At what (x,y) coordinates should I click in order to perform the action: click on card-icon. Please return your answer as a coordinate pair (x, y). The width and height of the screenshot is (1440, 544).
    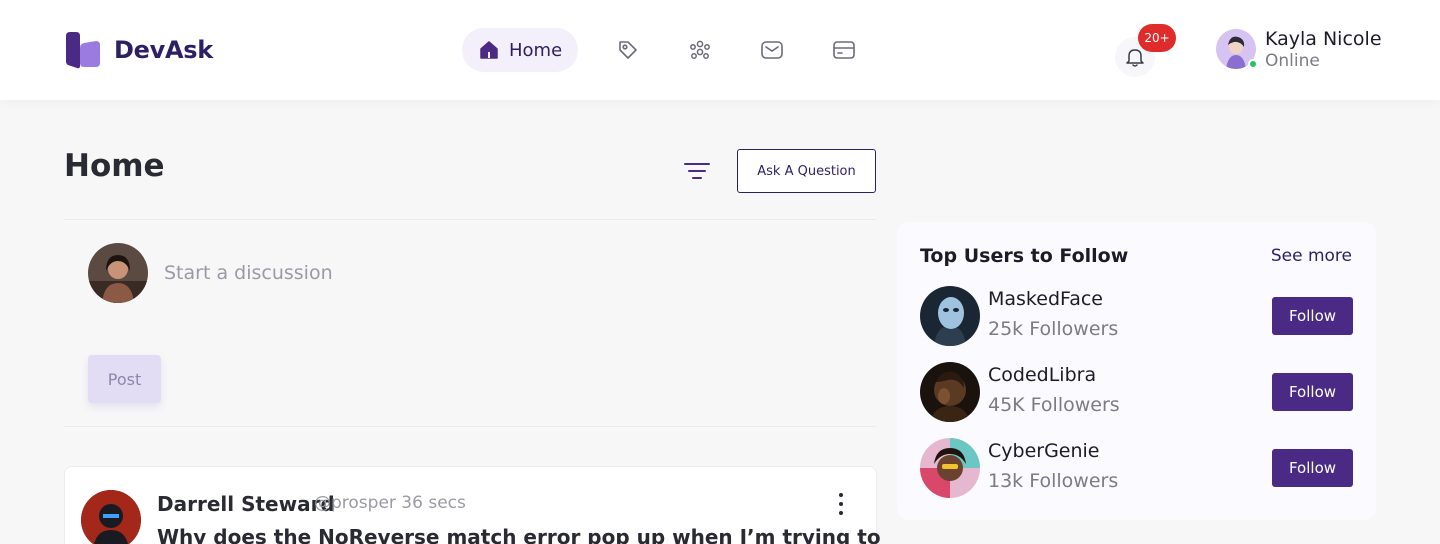
    Looking at the image, I should click on (844, 50).